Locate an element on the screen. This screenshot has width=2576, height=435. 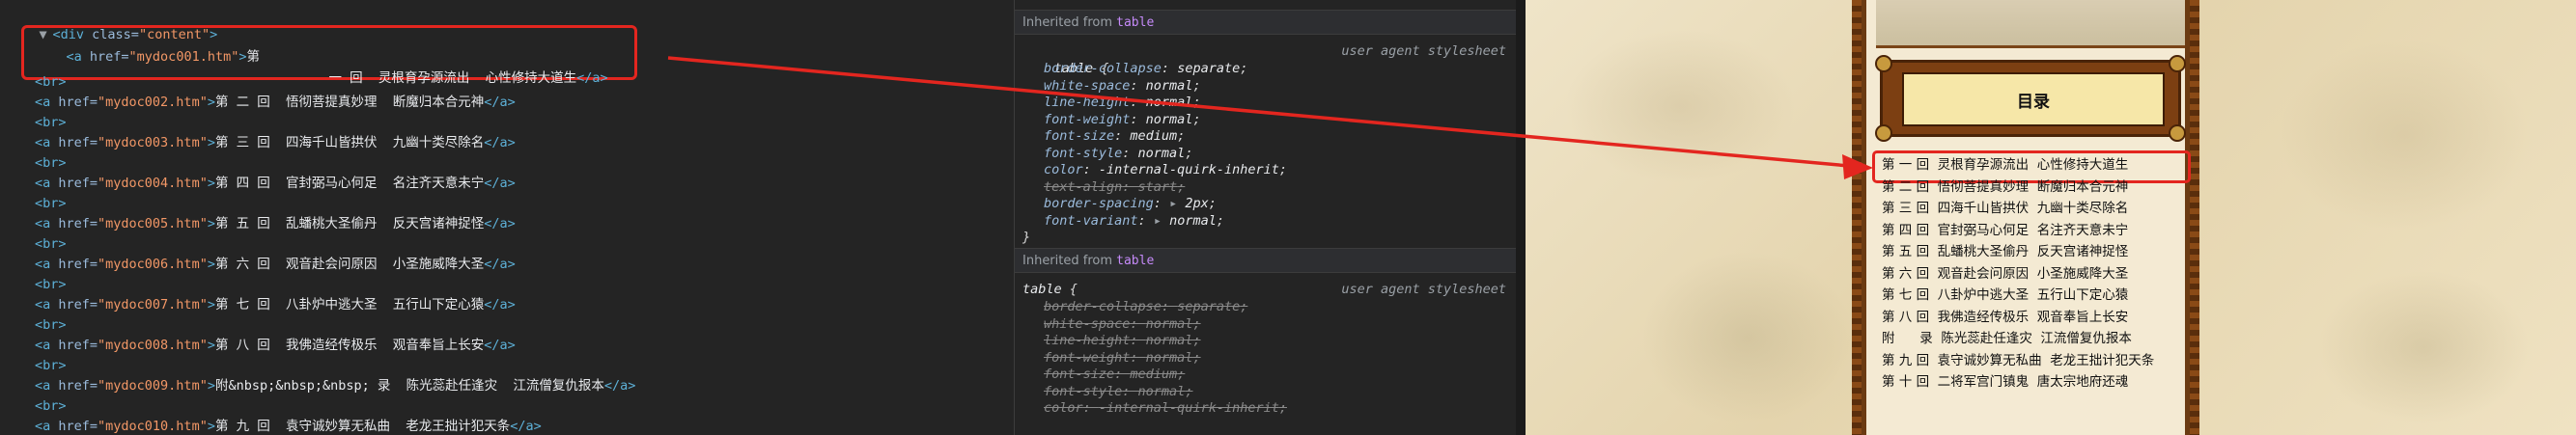
tag-br: <br> is located at coordinates (51, 163).